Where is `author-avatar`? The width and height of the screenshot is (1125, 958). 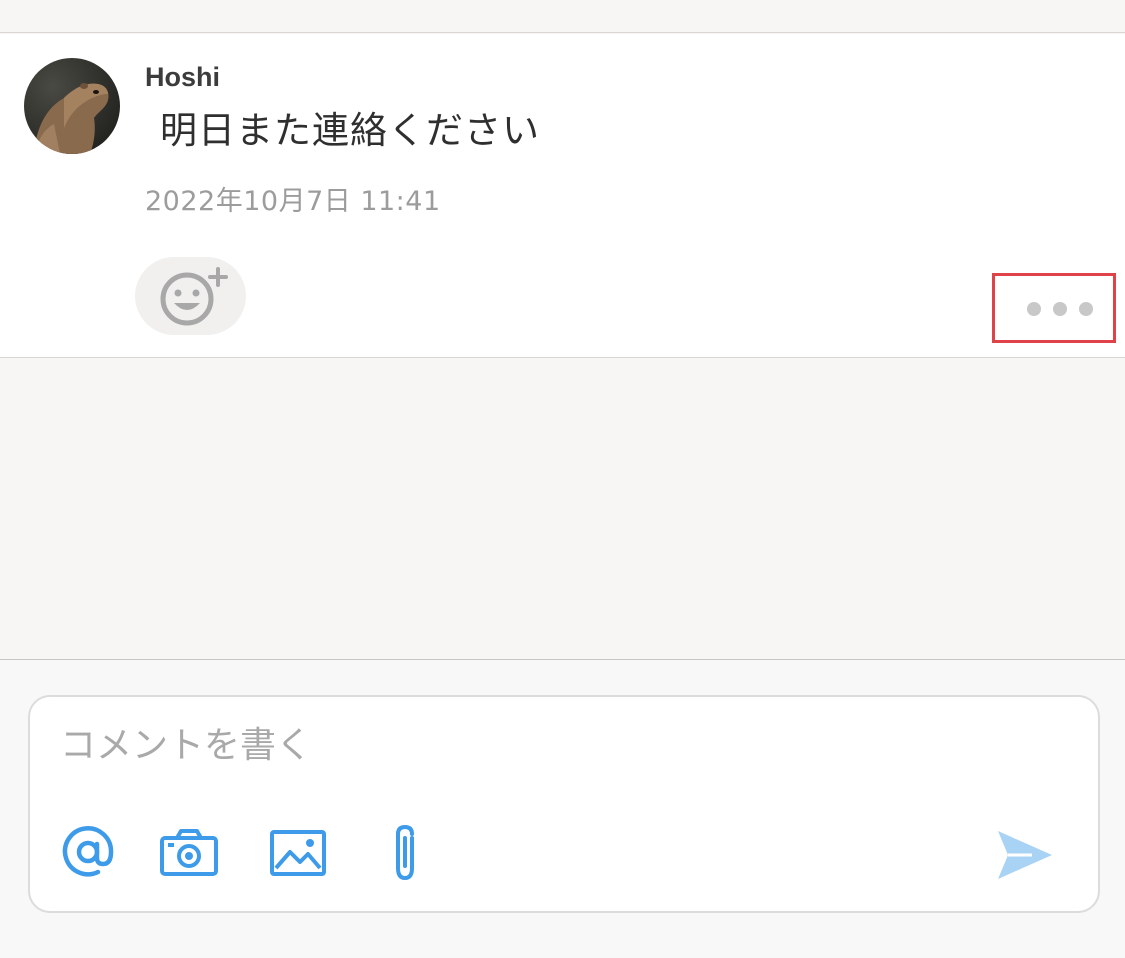
author-avatar is located at coordinates (72, 106).